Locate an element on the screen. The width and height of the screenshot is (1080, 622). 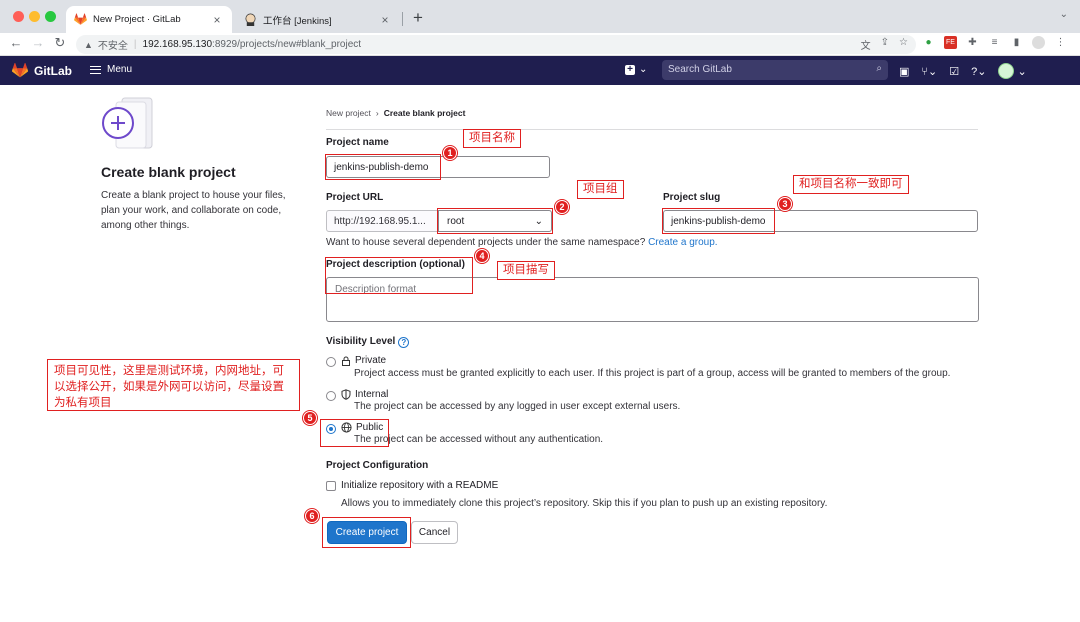
extension-toolbar: ● FE ✚ ≡ ▮ ⋮ is located at coordinates (994, 42).